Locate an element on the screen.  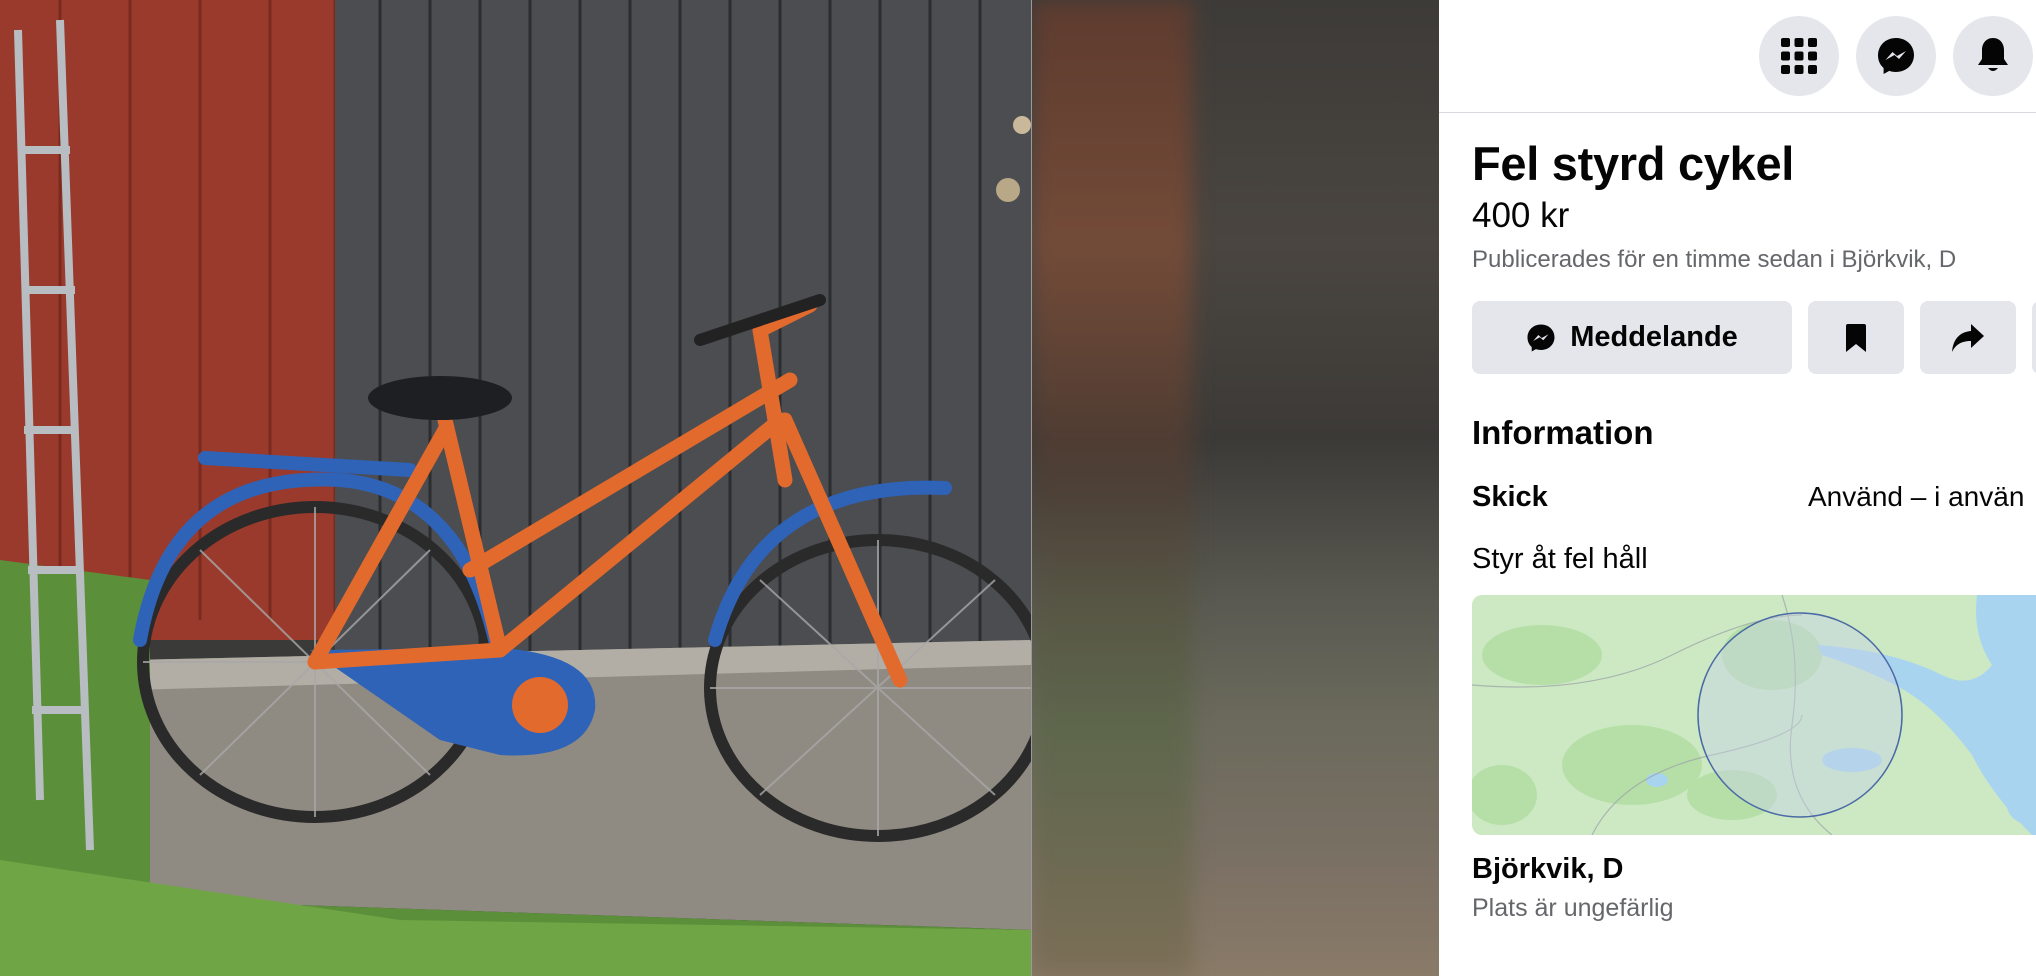
notifications-button is located at coordinates (1993, 56).